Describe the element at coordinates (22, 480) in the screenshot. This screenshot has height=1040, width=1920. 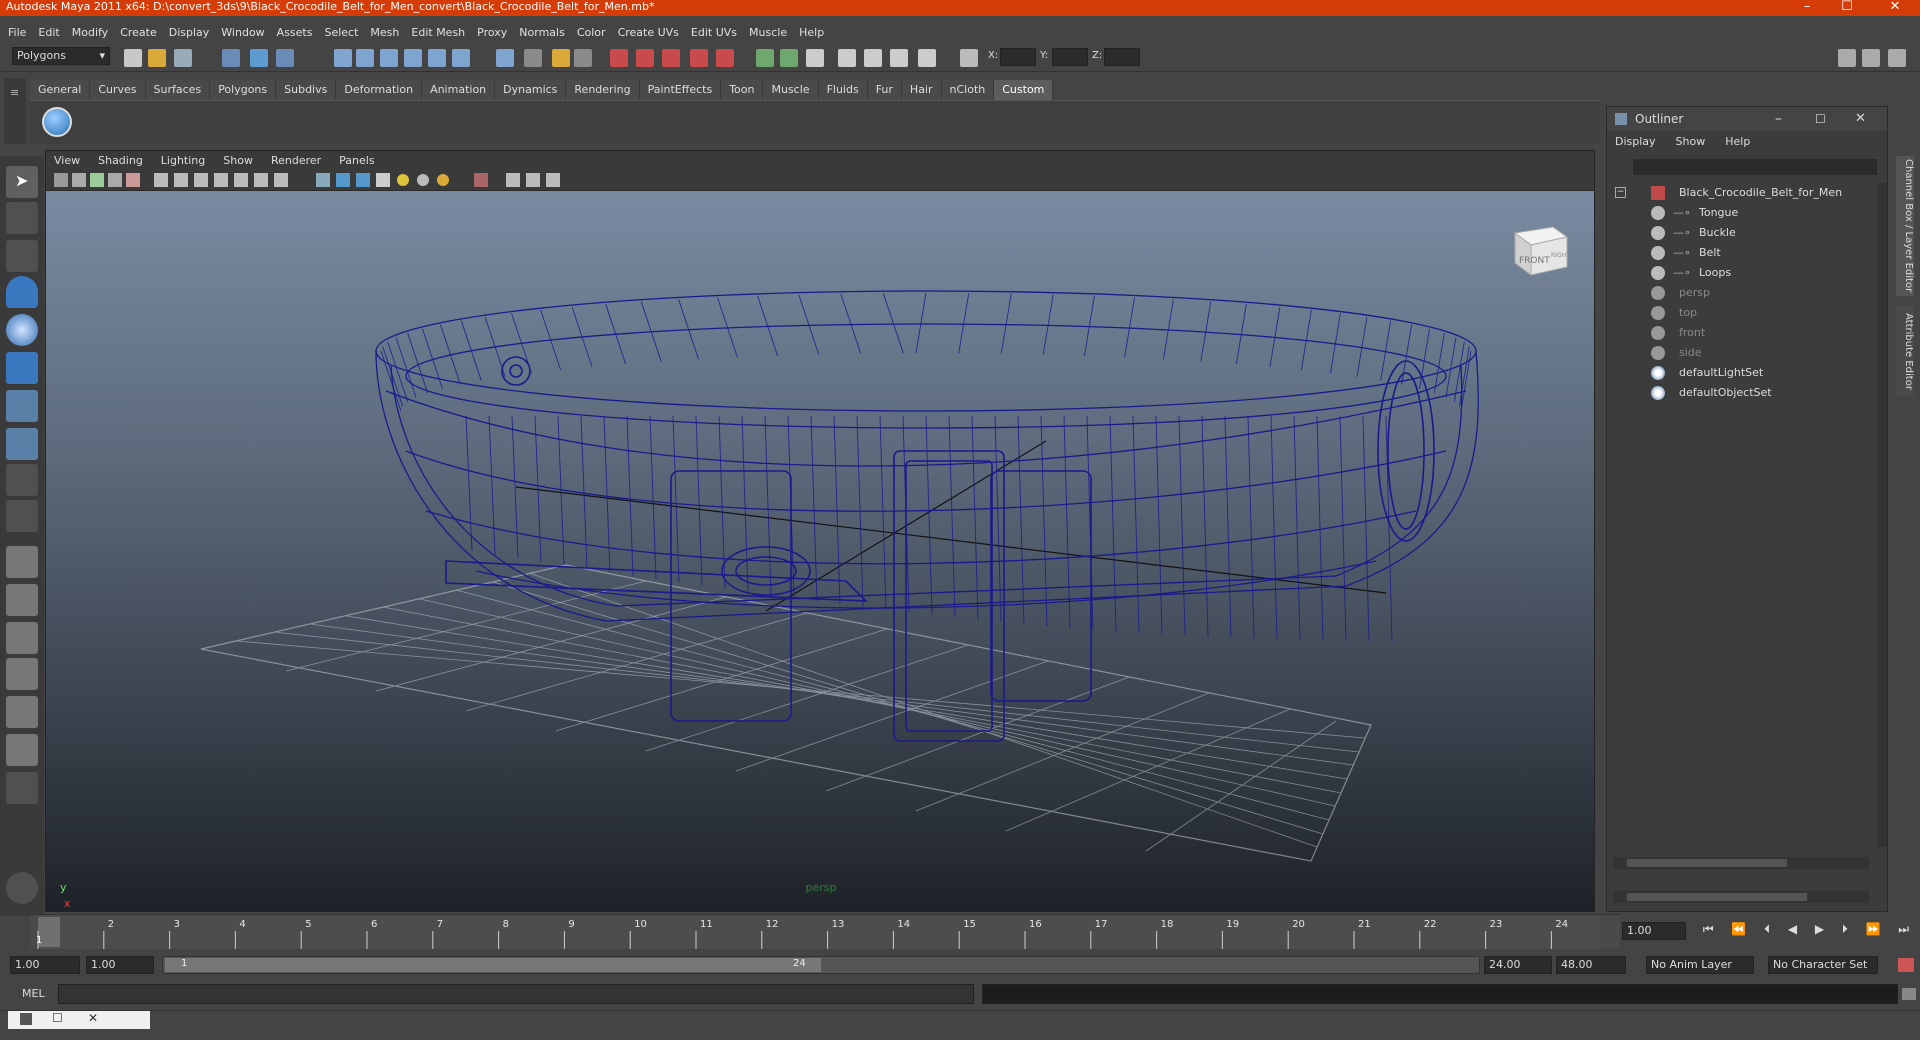
I see `show-manipulator-icon` at that location.